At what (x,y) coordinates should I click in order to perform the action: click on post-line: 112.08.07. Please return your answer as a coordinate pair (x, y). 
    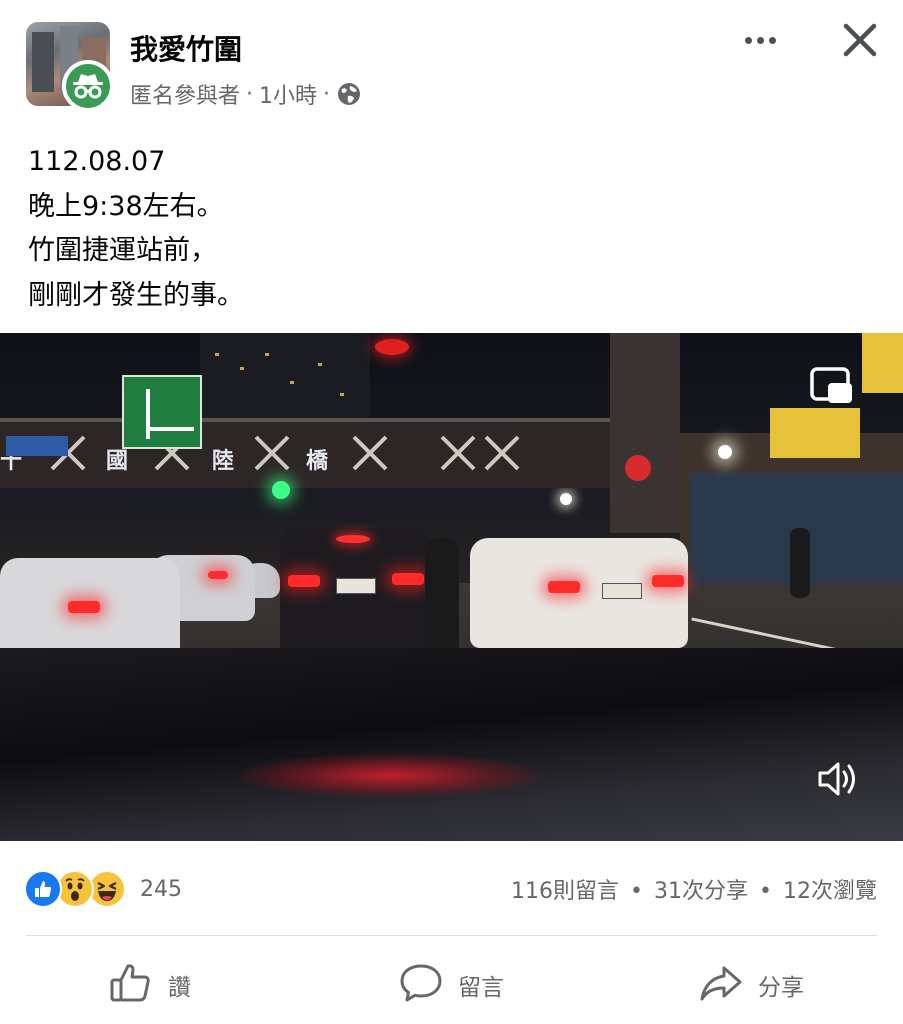
    Looking at the image, I should click on (97, 161).